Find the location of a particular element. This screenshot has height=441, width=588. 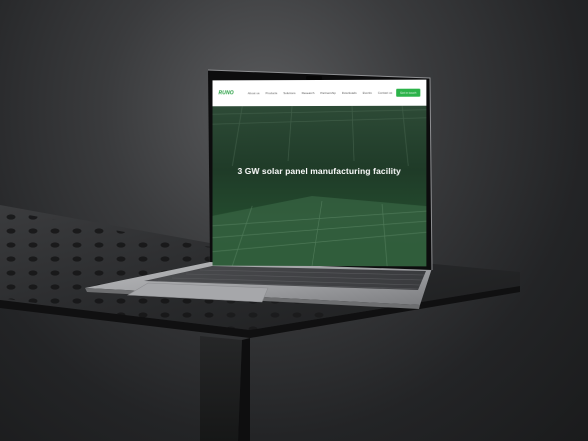

nav-item-partnership: Partnership is located at coordinates (327, 93).